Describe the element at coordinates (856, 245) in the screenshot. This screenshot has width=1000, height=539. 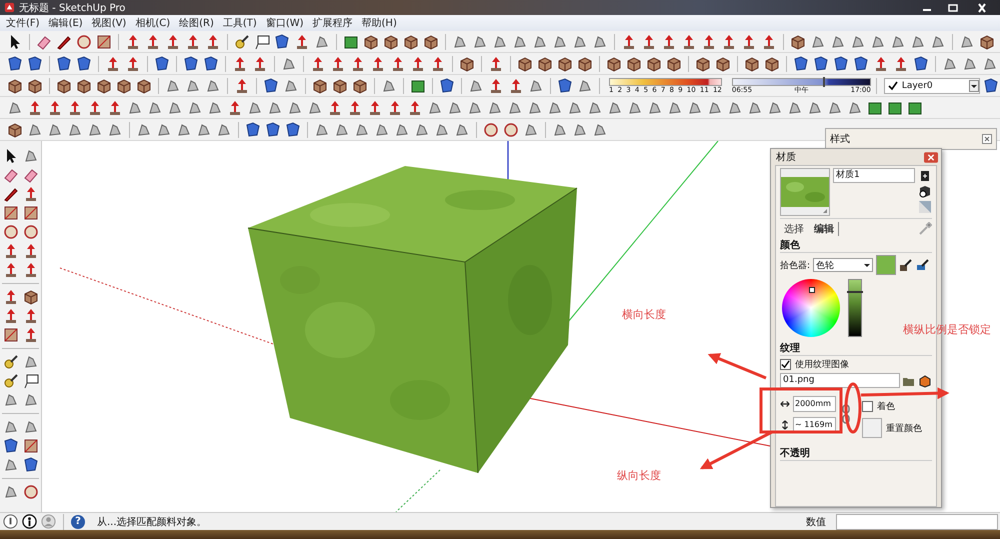
I see `section-heading: 颜色` at that location.